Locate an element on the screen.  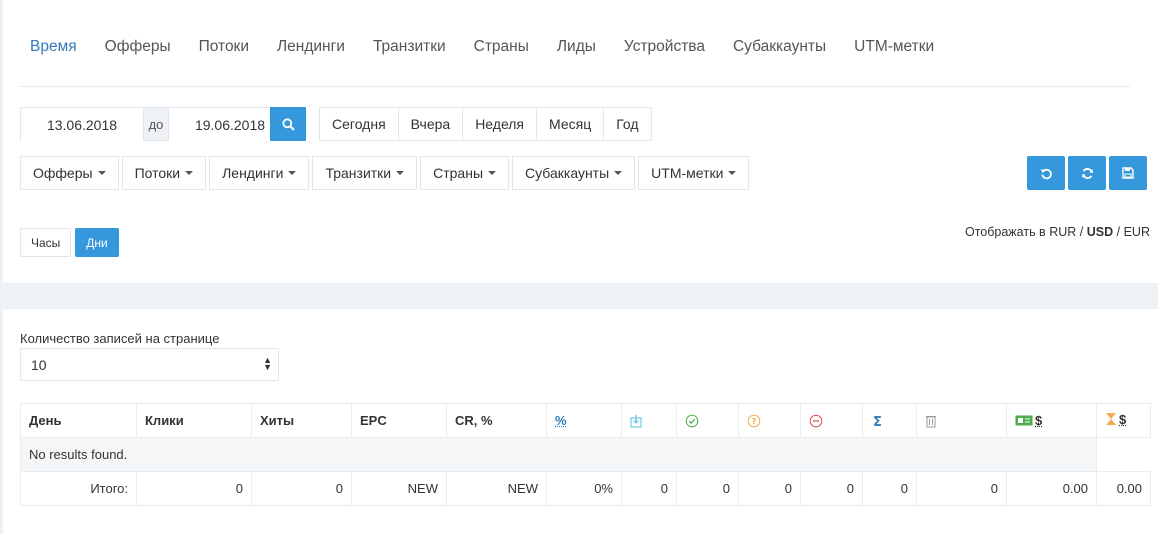
reset-button is located at coordinates (1046, 173).